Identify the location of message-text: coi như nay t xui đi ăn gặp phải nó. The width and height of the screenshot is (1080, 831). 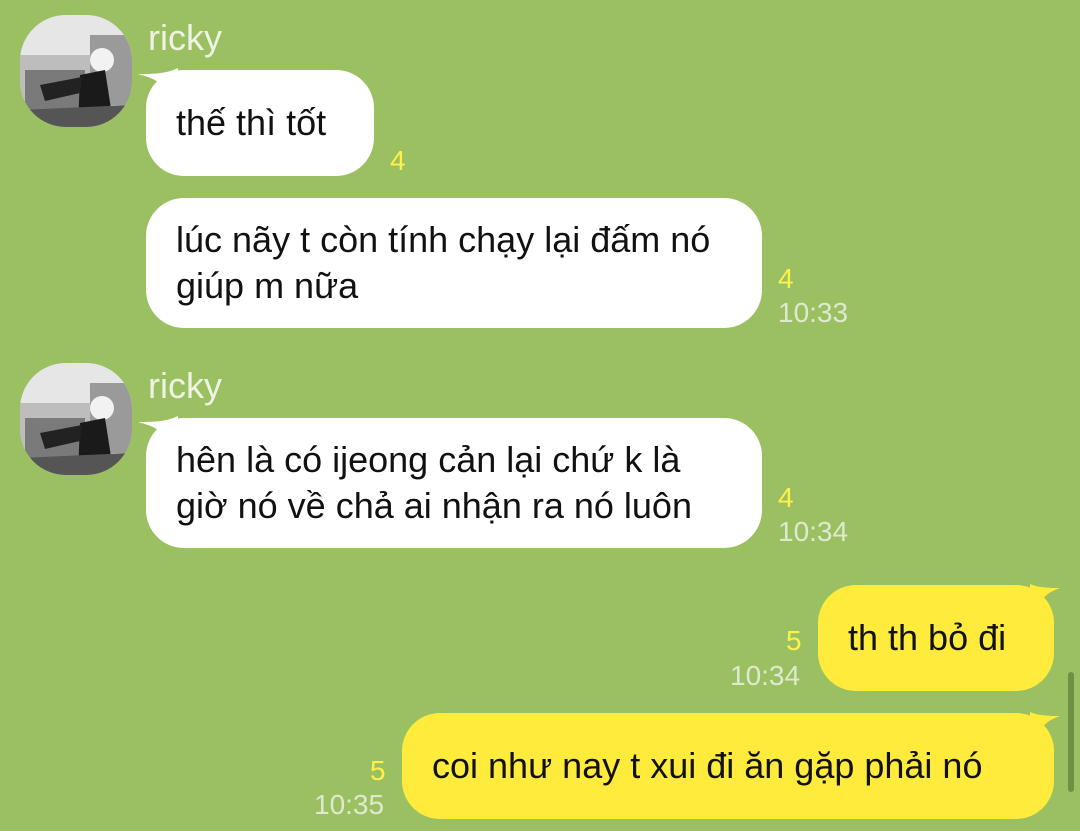
(707, 765).